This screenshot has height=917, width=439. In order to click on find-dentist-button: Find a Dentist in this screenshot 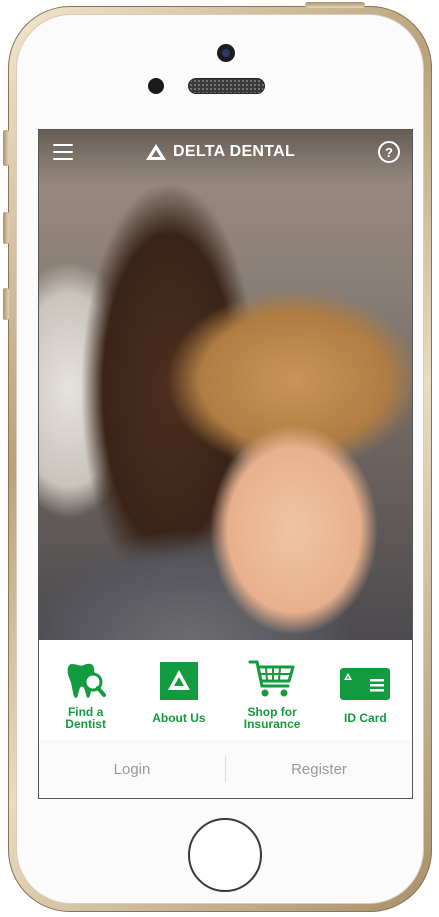, I will do `click(85, 690)`.